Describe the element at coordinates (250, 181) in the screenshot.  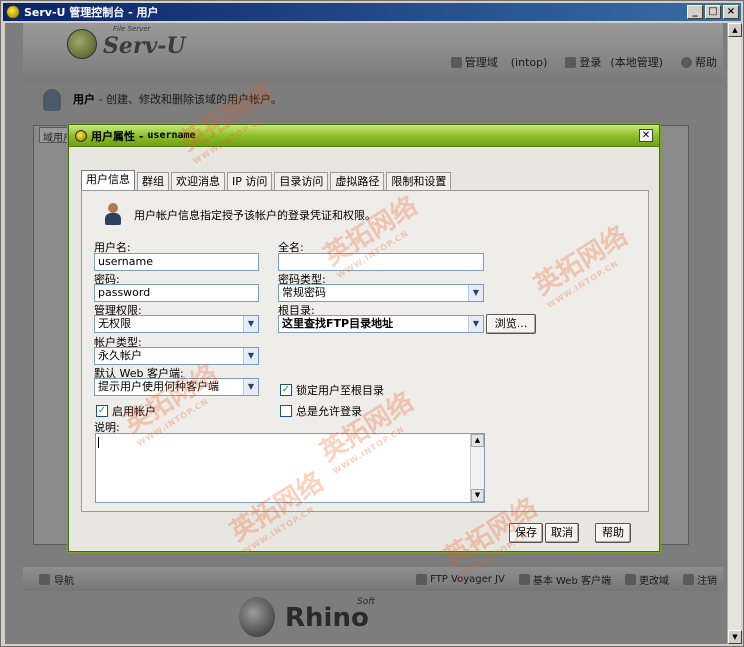
I see `tab-ip-access: IP 访问` at that location.